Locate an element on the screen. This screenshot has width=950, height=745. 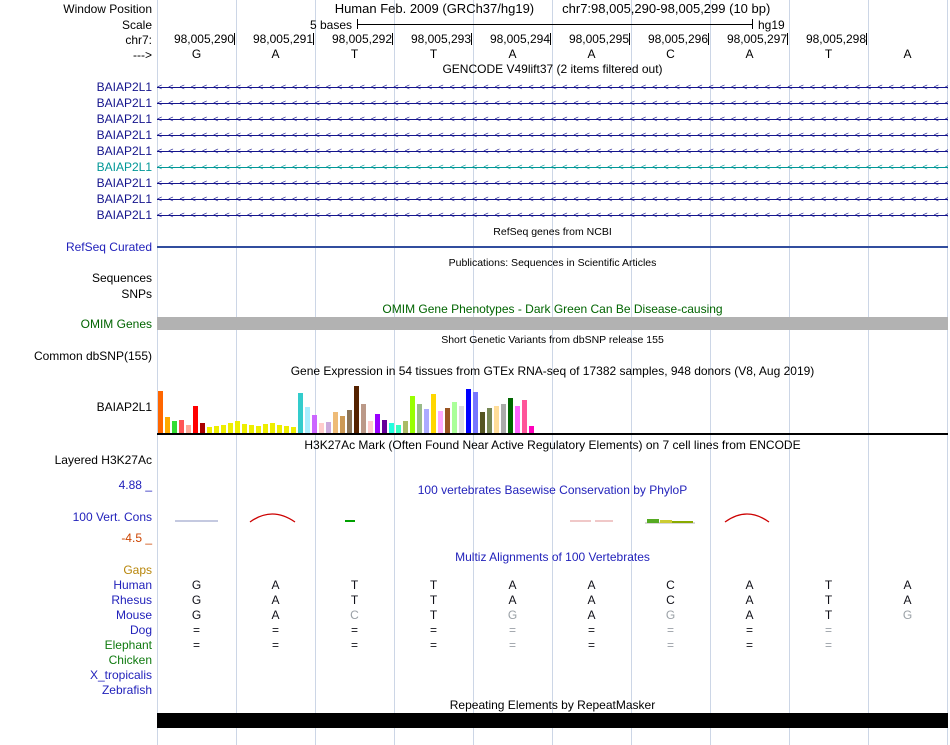
alignment-base: G is located at coordinates (670, 615).